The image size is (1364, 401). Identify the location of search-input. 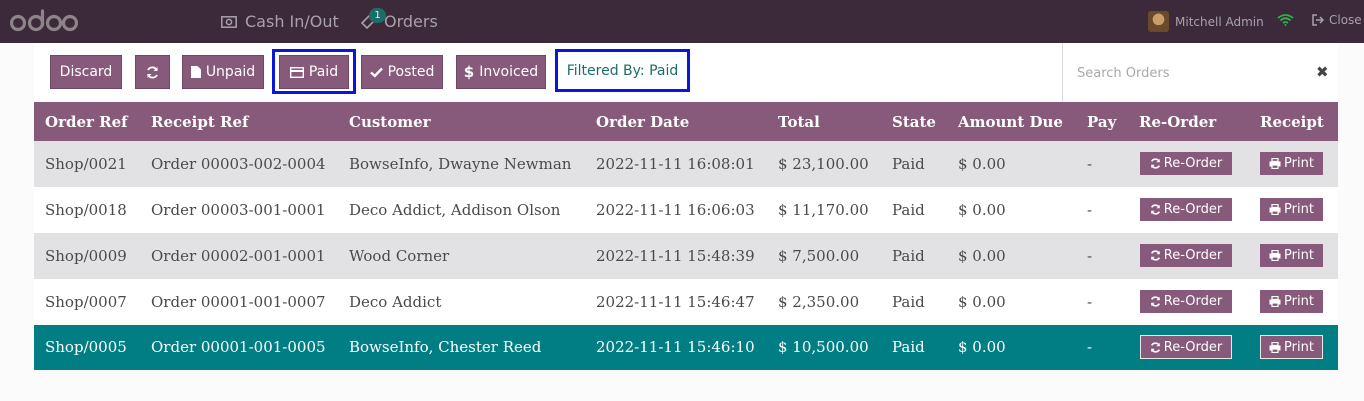
(1187, 73).